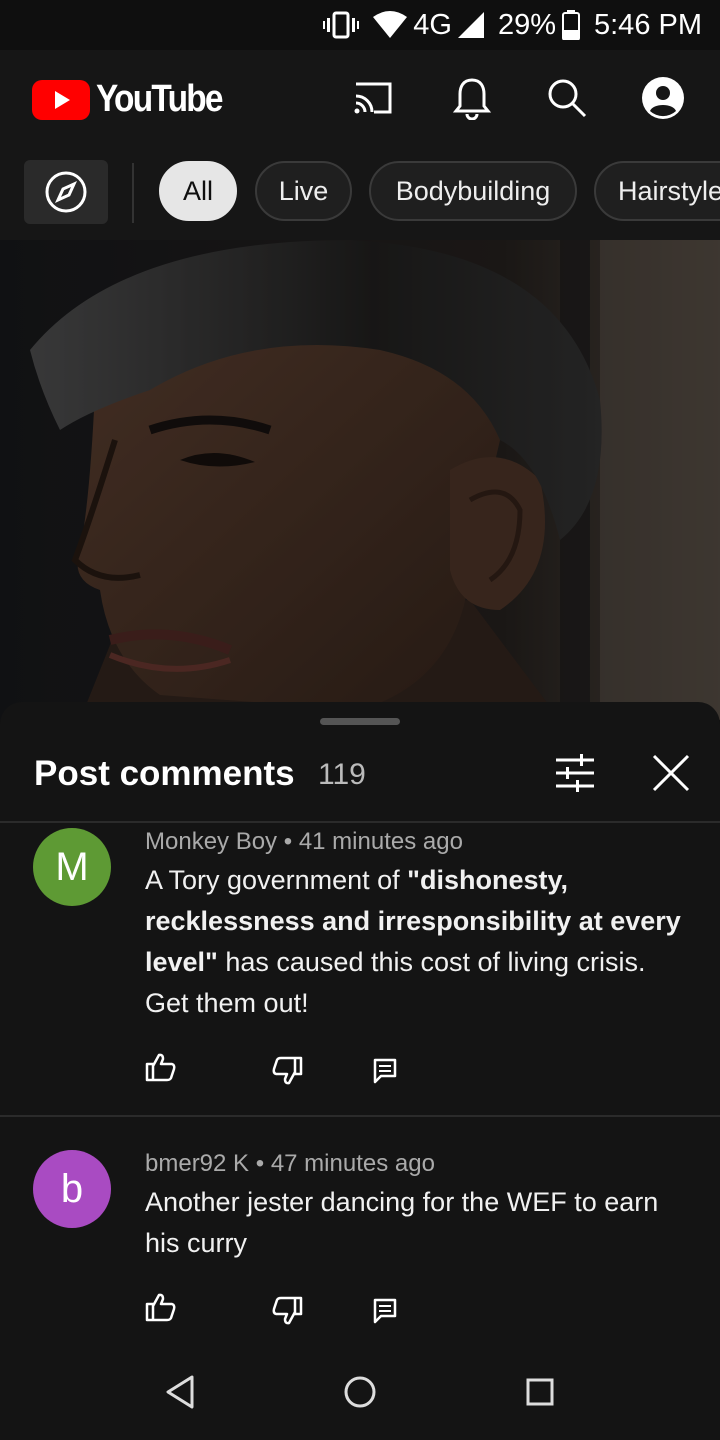  What do you see at coordinates (352, 1163) in the screenshot?
I see `comment-time: 47 minutes ago` at bounding box center [352, 1163].